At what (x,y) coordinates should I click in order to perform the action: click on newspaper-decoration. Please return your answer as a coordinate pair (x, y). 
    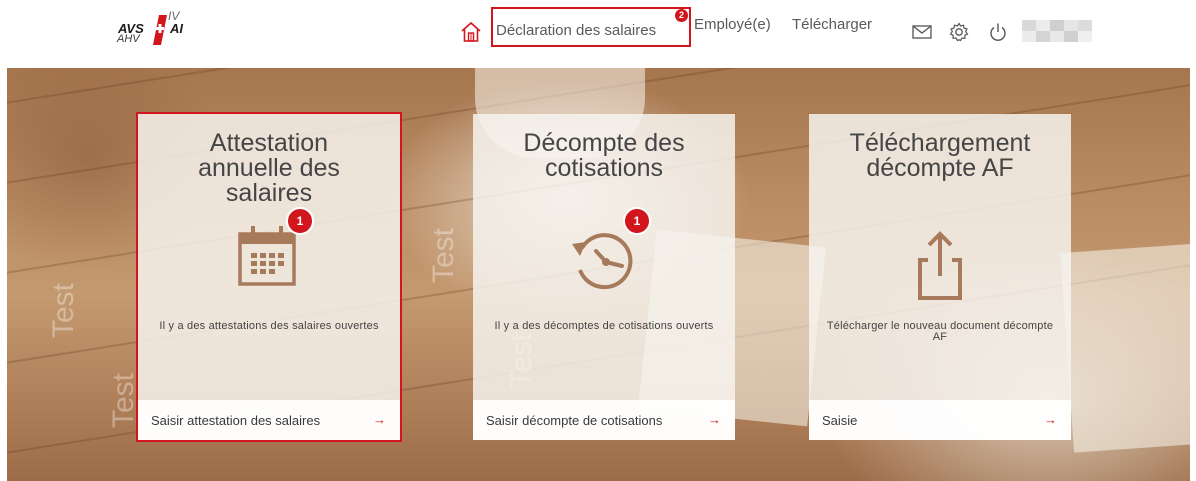
    Looking at the image, I should click on (1125, 348).